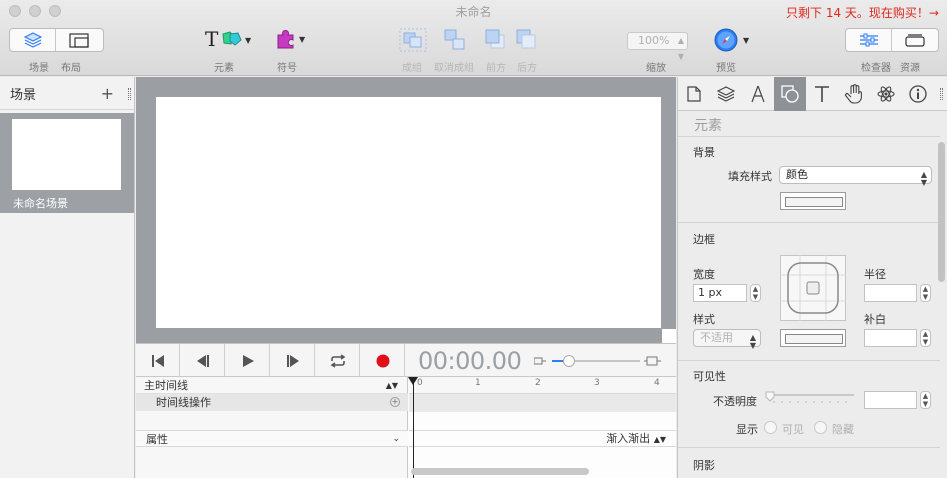  Describe the element at coordinates (413, 427) in the screenshot. I see `playhead` at that location.